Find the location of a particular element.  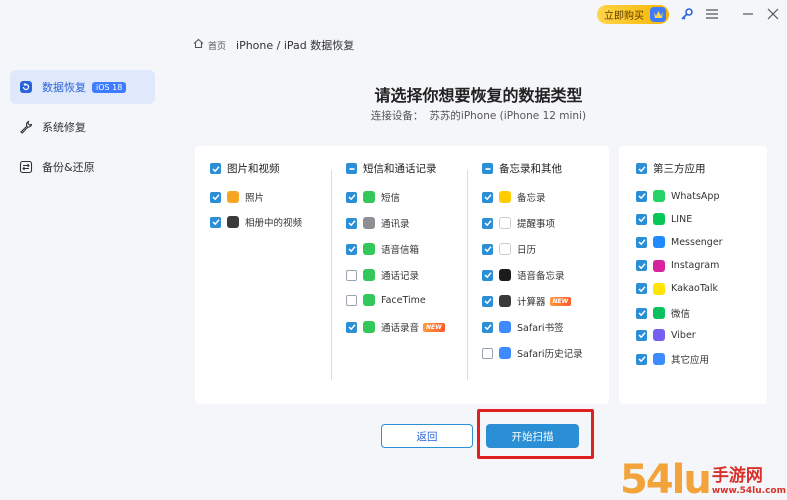

minimize-icon is located at coordinates (748, 14).